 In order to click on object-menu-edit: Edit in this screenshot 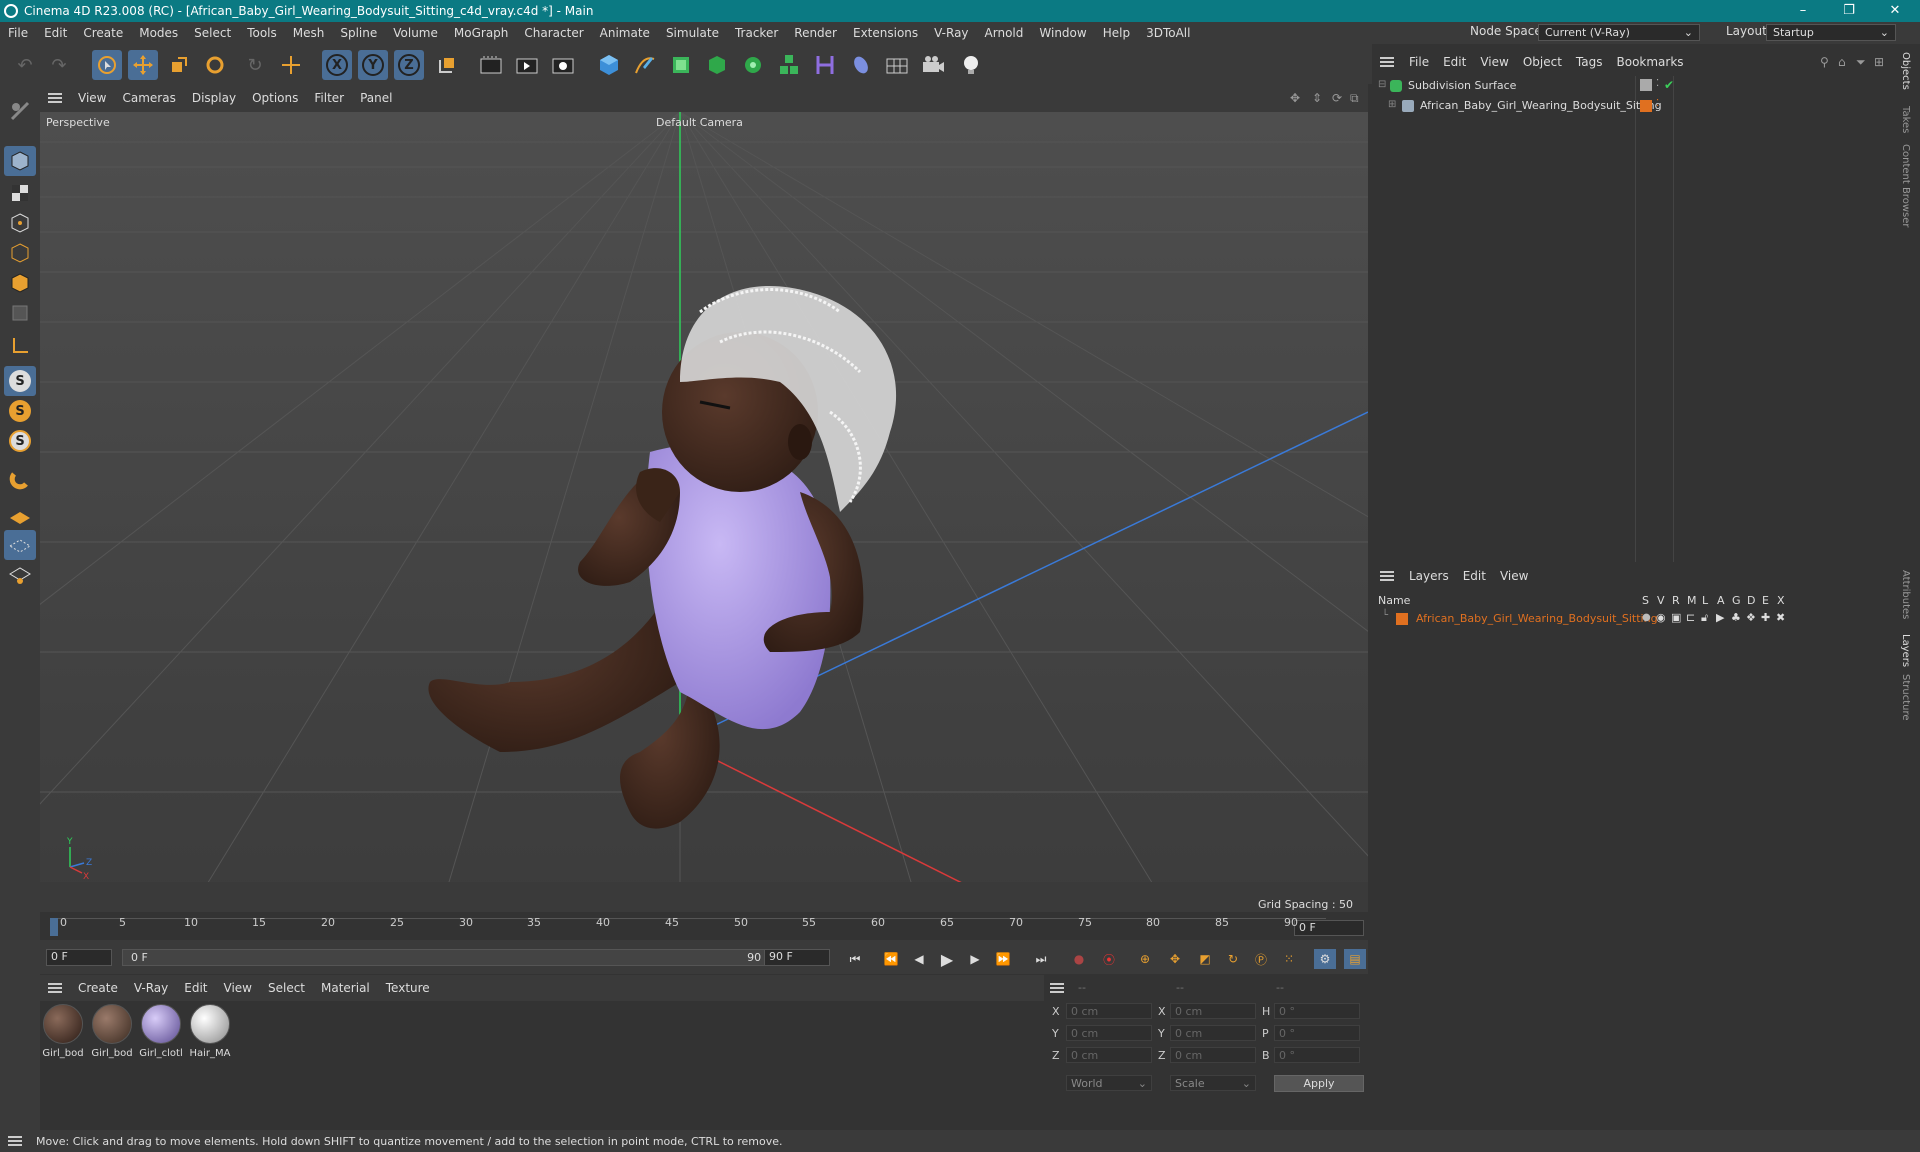, I will do `click(1454, 62)`.